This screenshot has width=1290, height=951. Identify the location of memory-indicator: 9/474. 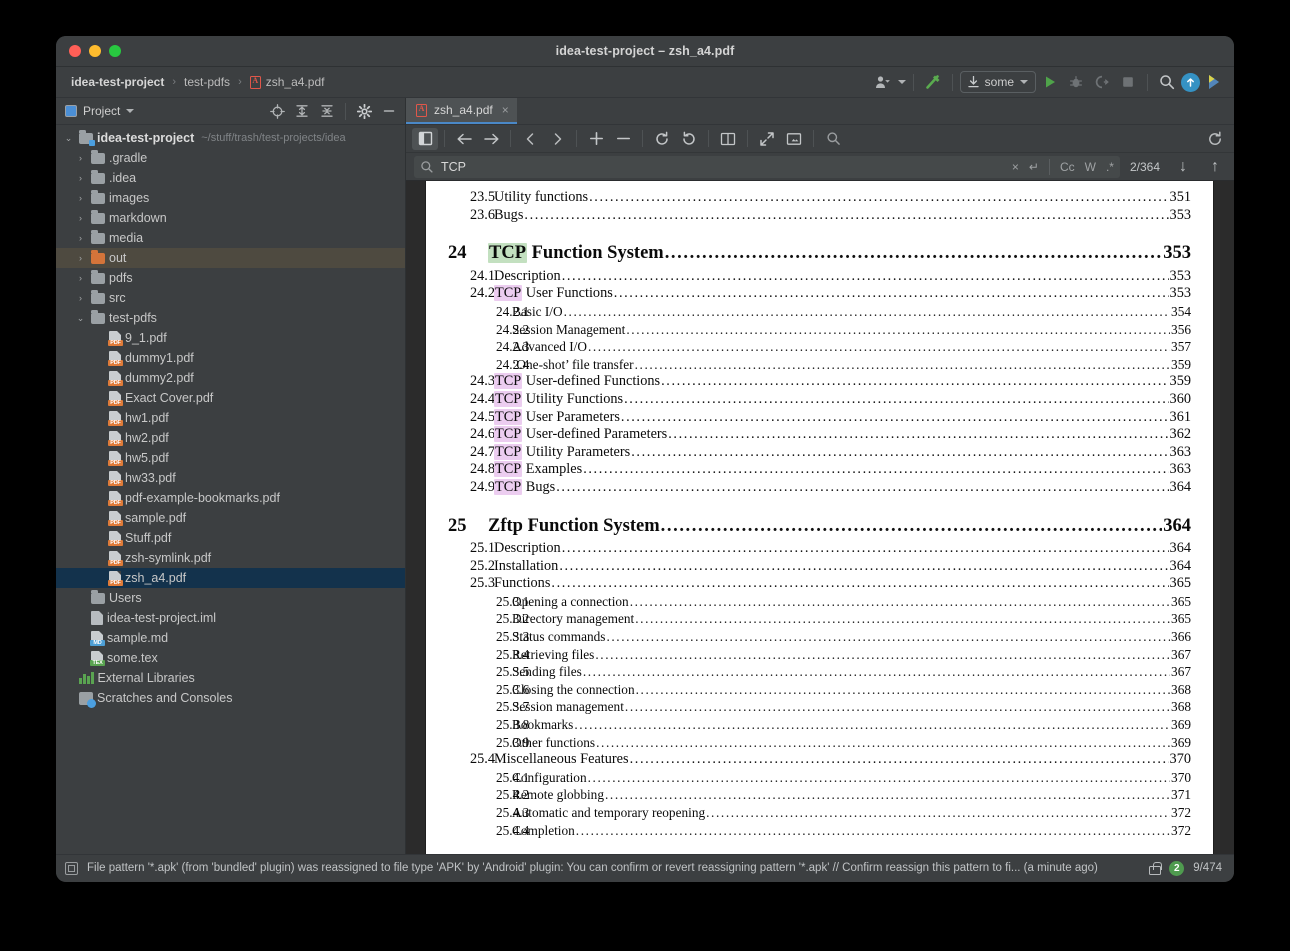
(1207, 868).